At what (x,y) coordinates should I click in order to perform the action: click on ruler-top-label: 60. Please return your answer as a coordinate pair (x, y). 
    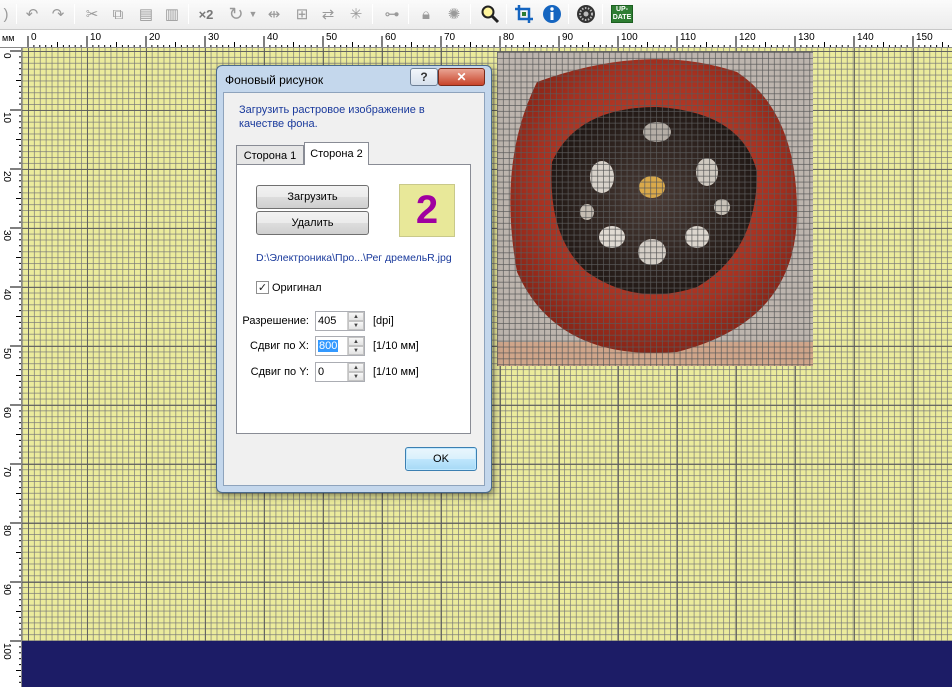
    Looking at the image, I should click on (391, 37).